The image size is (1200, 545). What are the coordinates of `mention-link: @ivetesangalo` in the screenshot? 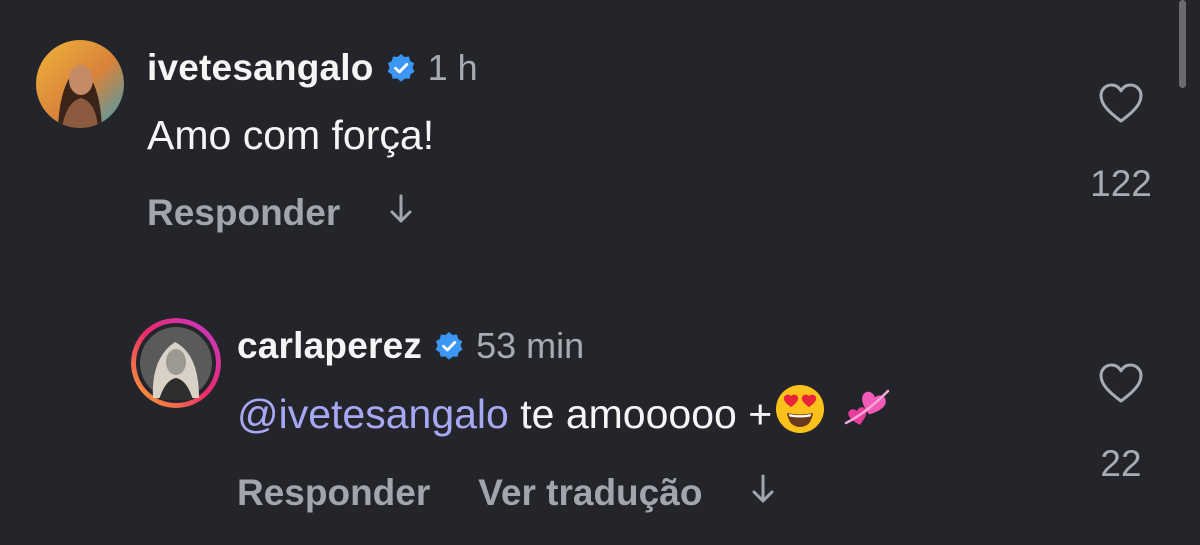 It's located at (373, 414).